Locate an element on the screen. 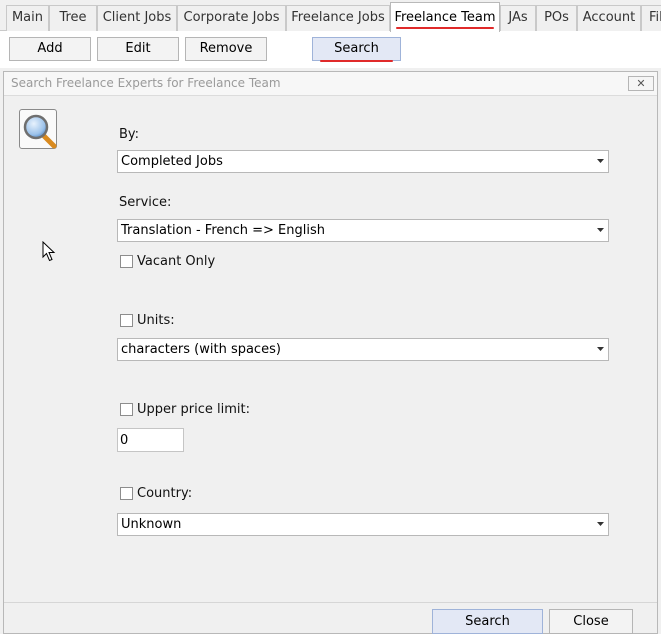 The height and width of the screenshot is (634, 661). magnifier-icon is located at coordinates (38, 129).